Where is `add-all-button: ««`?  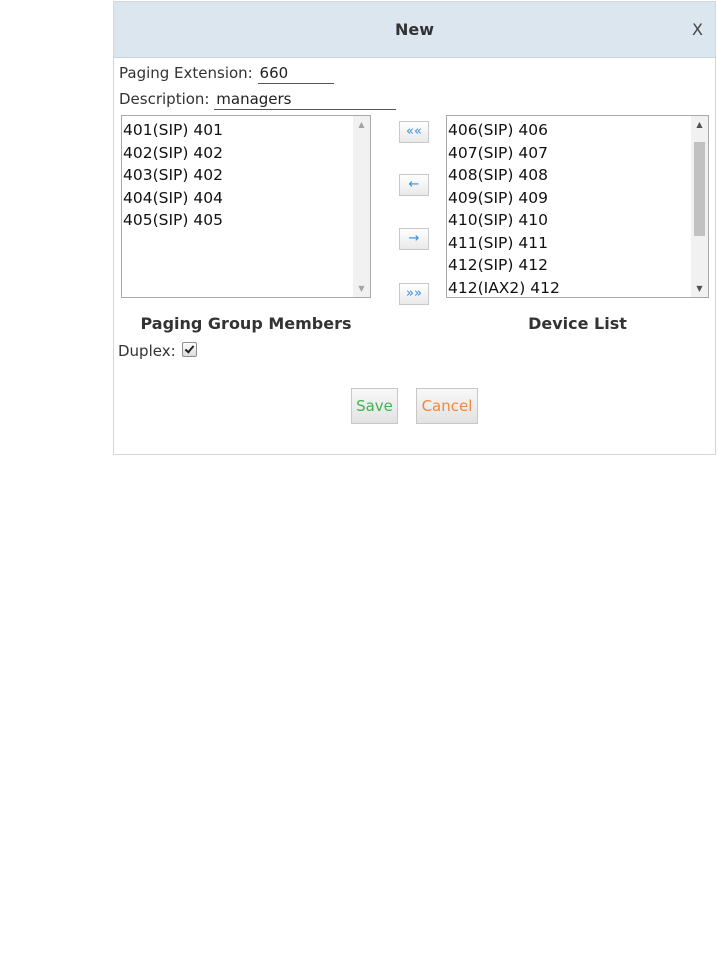
add-all-button: «« is located at coordinates (414, 132).